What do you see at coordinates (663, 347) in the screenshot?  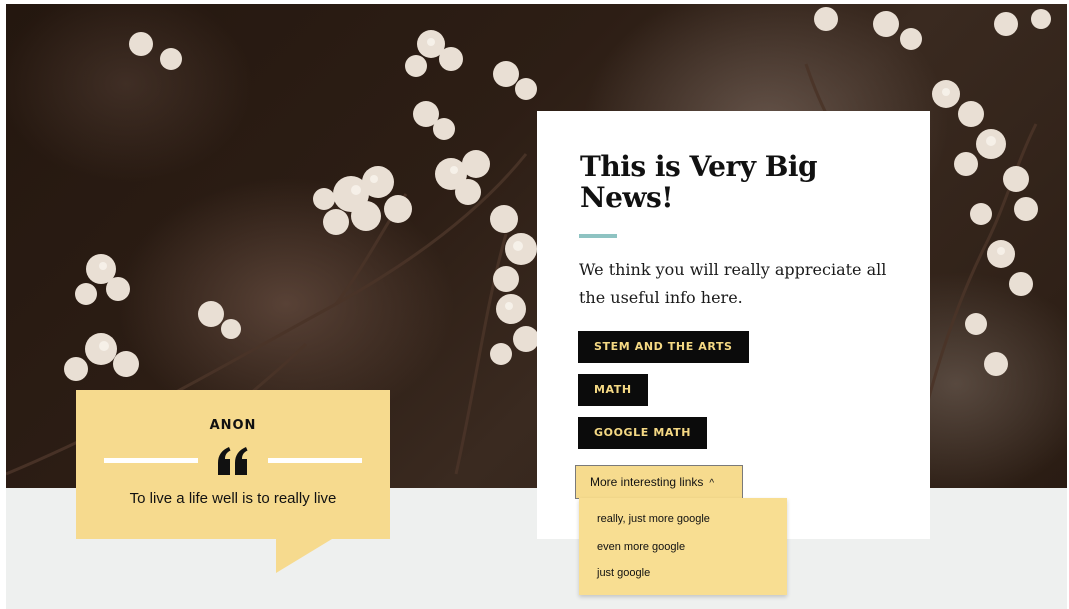 I see `tag-button-stem-and-the-arts: STEM AND THE ARTS` at bounding box center [663, 347].